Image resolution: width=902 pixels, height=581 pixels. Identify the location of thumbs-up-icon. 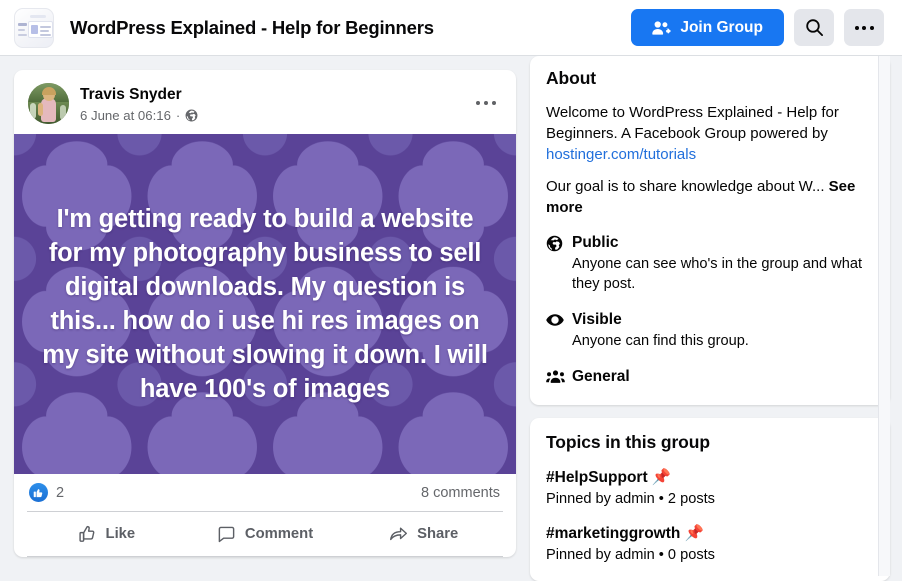
(87, 534).